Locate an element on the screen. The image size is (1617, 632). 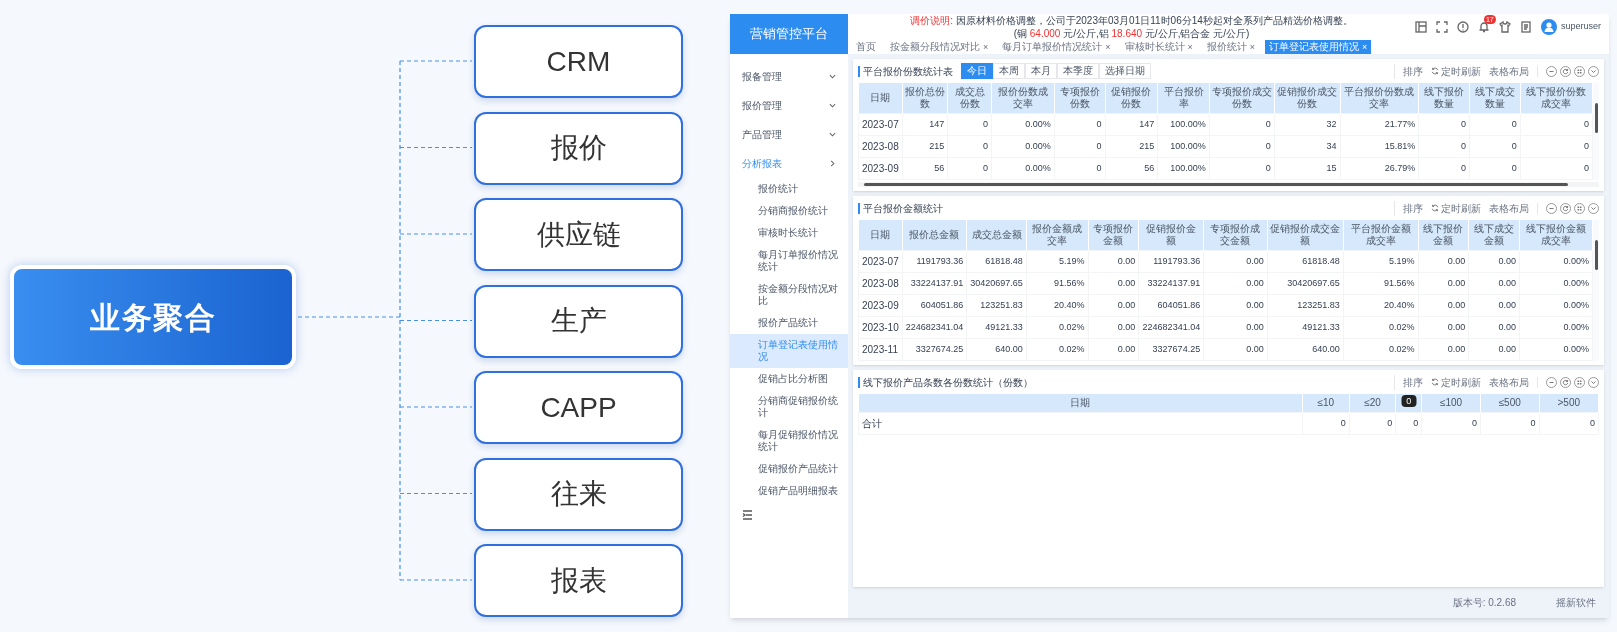
collapse-menu-icon is located at coordinates (747, 515).